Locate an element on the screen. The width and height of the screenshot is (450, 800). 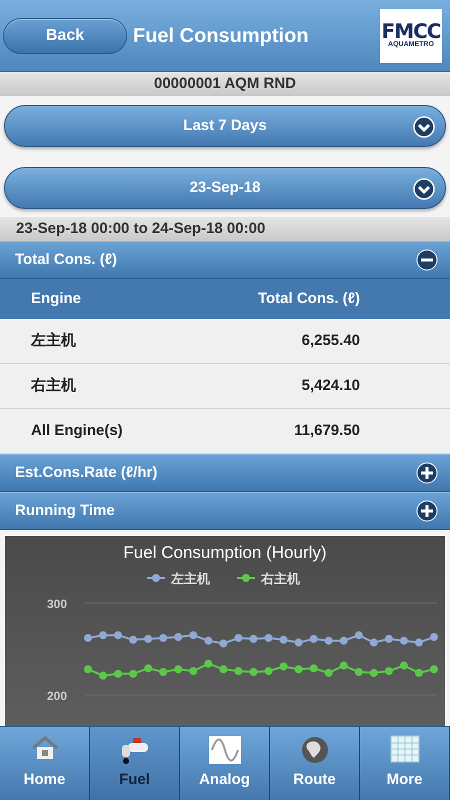
back-button: Back is located at coordinates (65, 36).